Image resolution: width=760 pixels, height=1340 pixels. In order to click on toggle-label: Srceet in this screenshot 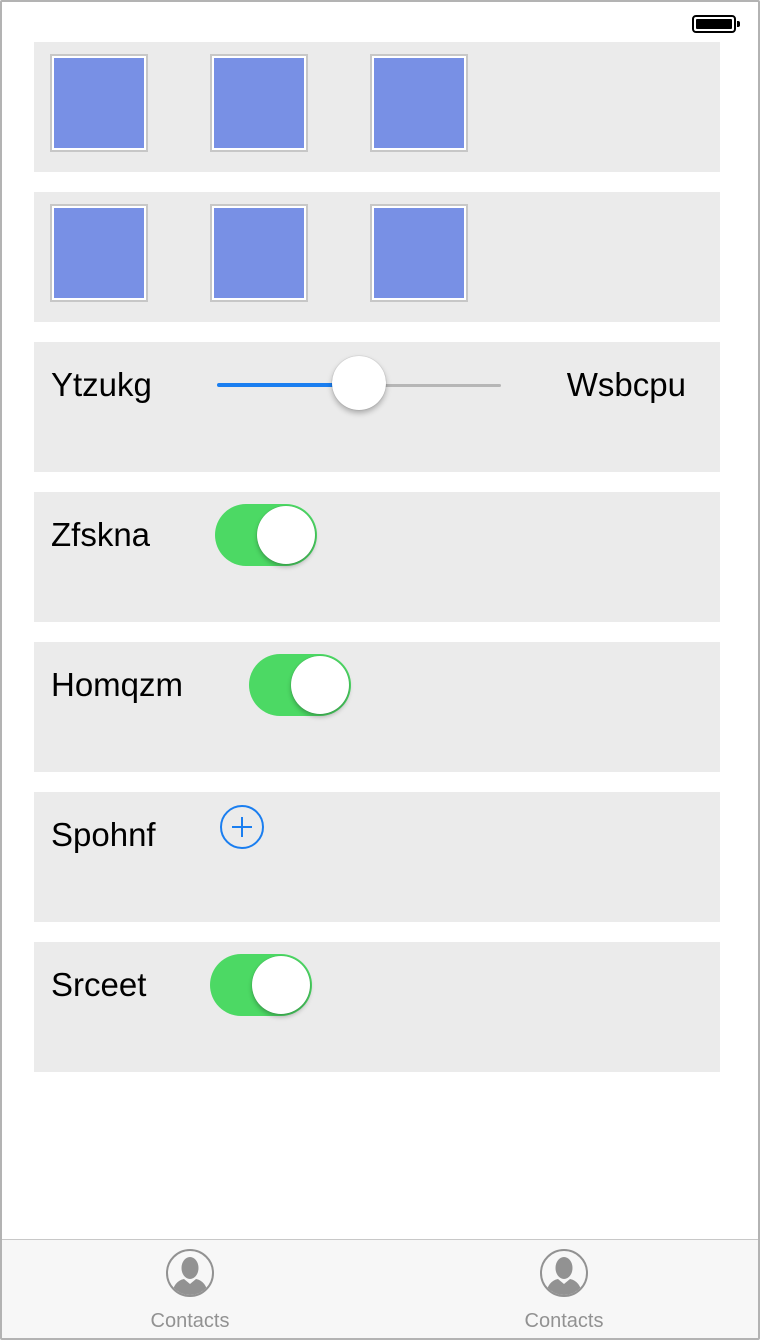, I will do `click(99, 984)`.